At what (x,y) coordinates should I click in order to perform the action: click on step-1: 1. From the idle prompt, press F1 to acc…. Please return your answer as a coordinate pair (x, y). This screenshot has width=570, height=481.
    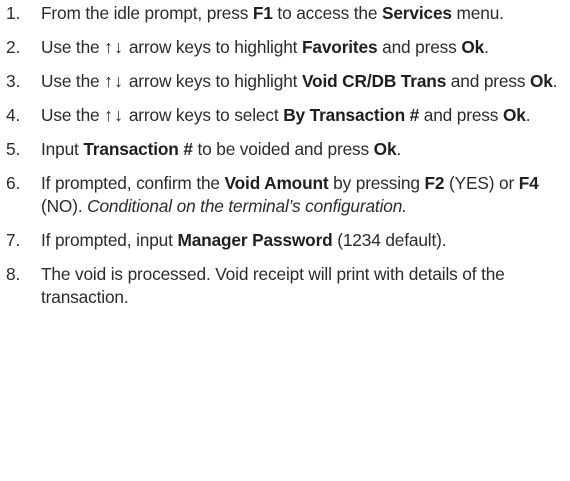
    Looking at the image, I should click on (285, 13).